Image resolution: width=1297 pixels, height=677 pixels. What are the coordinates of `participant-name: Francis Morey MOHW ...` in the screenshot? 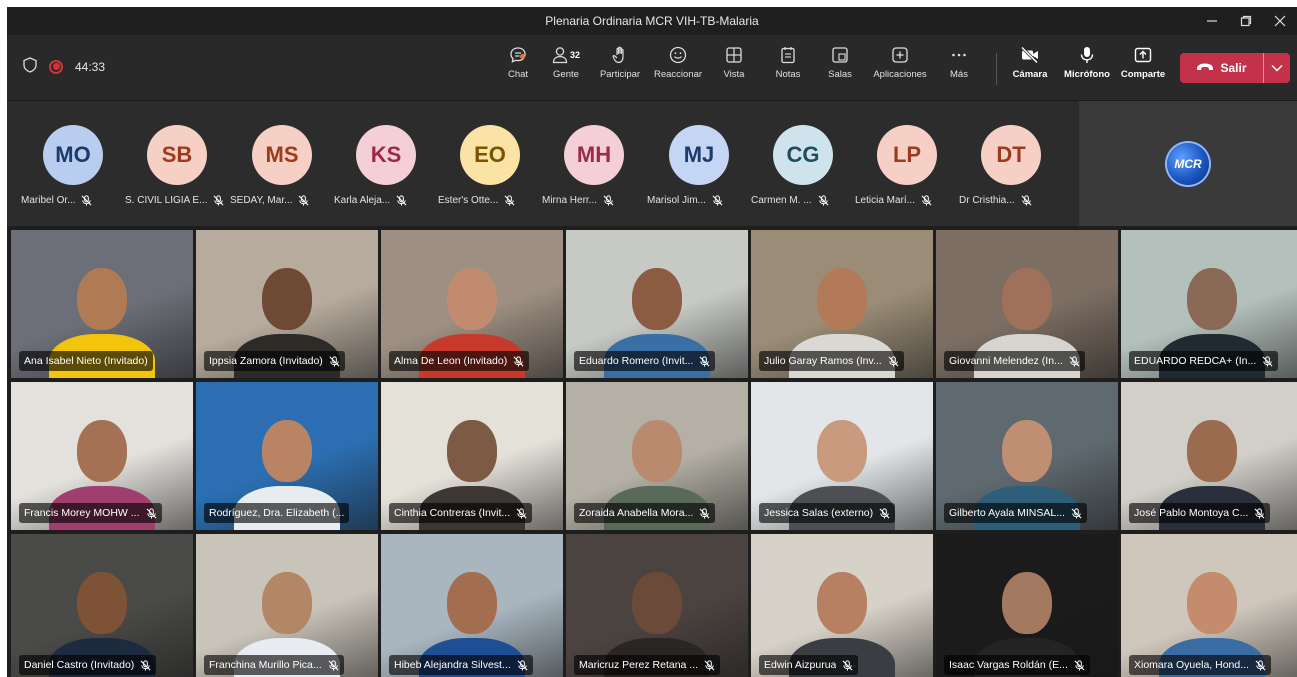 It's located at (82, 513).